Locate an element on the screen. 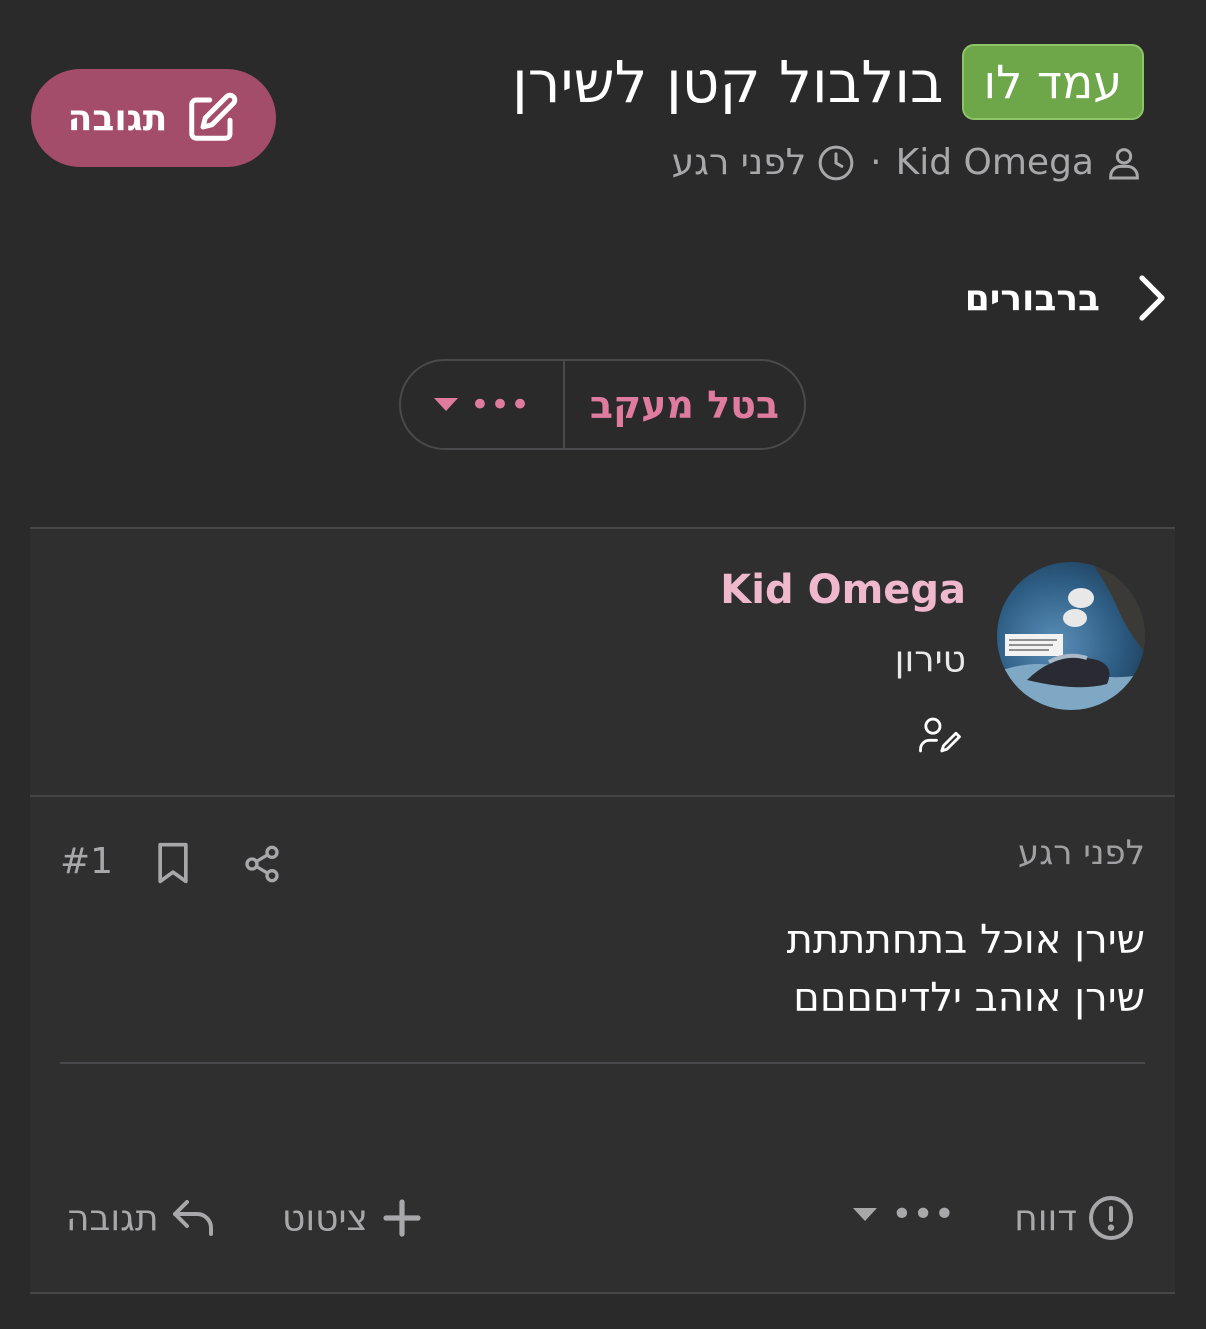 The image size is (1206, 1329). post-author-rank: טירון is located at coordinates (930, 659).